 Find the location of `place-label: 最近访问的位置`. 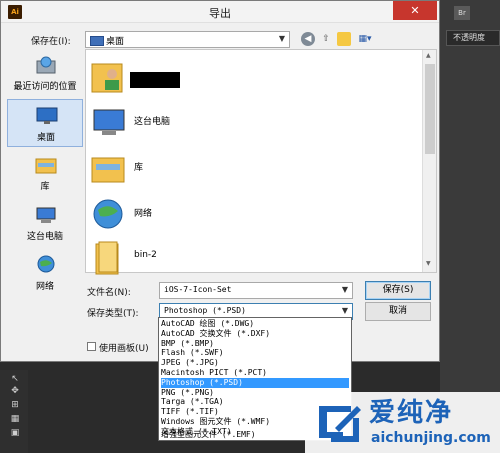

place-label: 最近访问的位置 is located at coordinates (45, 87).